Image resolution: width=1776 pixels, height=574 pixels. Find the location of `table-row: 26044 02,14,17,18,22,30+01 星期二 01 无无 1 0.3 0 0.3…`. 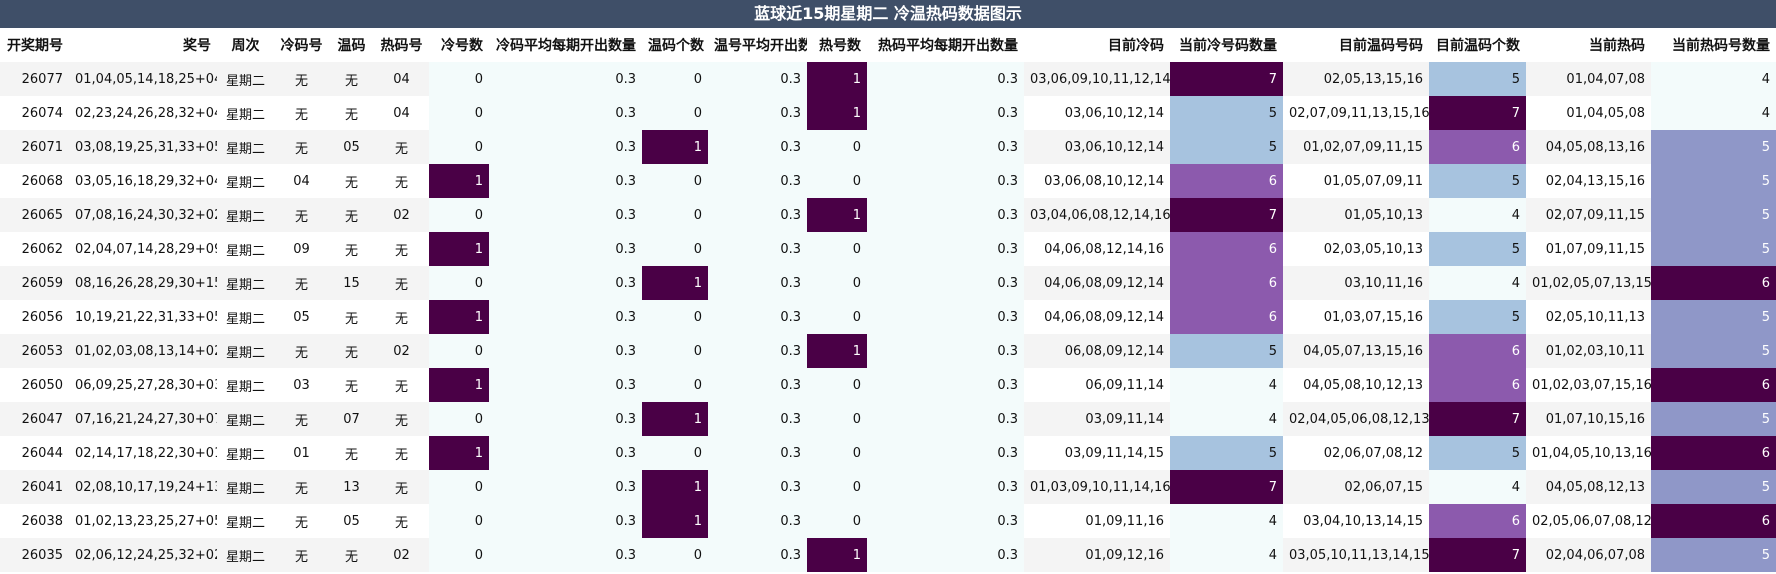

table-row: 26044 02,14,17,18,22,30+01 星期二 01 无无 1 0.3 0 0.3… is located at coordinates (888, 453).